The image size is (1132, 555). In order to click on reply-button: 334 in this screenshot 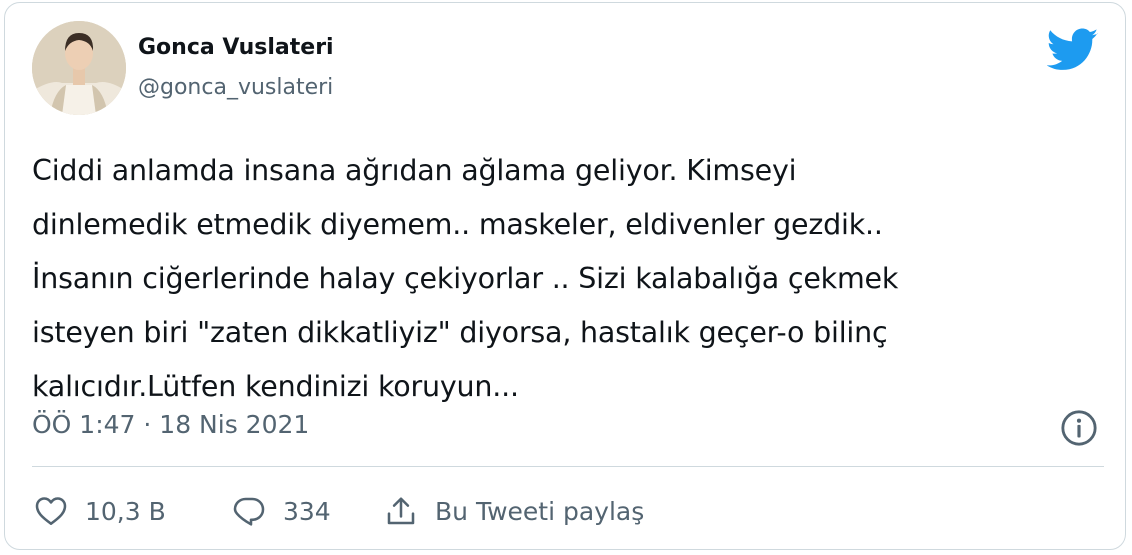, I will do `click(282, 511)`.